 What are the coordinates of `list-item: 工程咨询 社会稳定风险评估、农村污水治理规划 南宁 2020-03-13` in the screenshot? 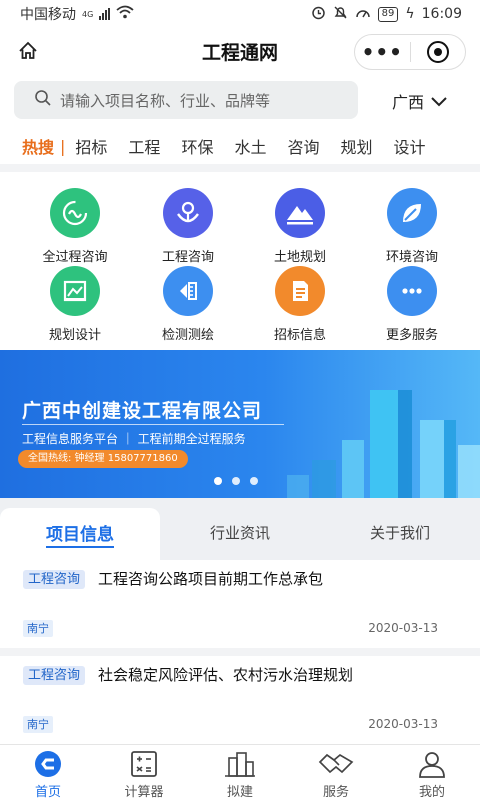 It's located at (240, 700).